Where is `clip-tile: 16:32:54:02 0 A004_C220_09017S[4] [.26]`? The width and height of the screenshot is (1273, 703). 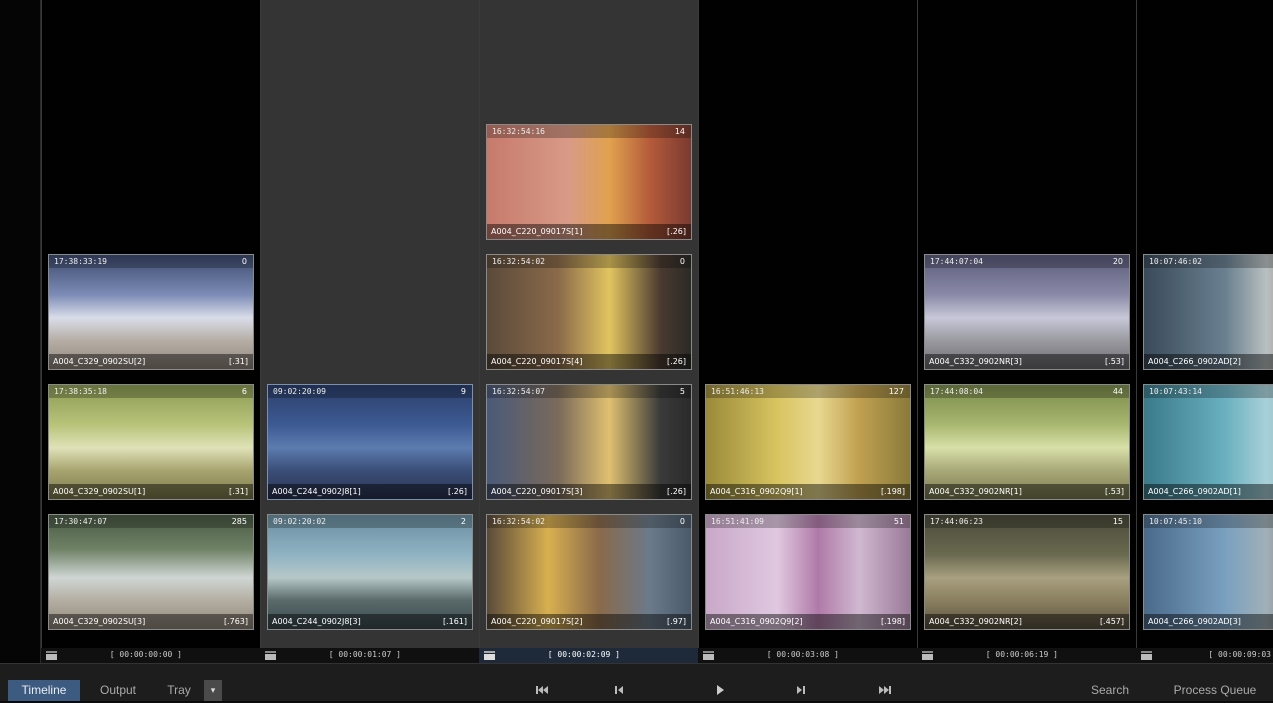
clip-tile: 16:32:54:02 0 A004_C220_09017S[4] [.26] is located at coordinates (589, 312).